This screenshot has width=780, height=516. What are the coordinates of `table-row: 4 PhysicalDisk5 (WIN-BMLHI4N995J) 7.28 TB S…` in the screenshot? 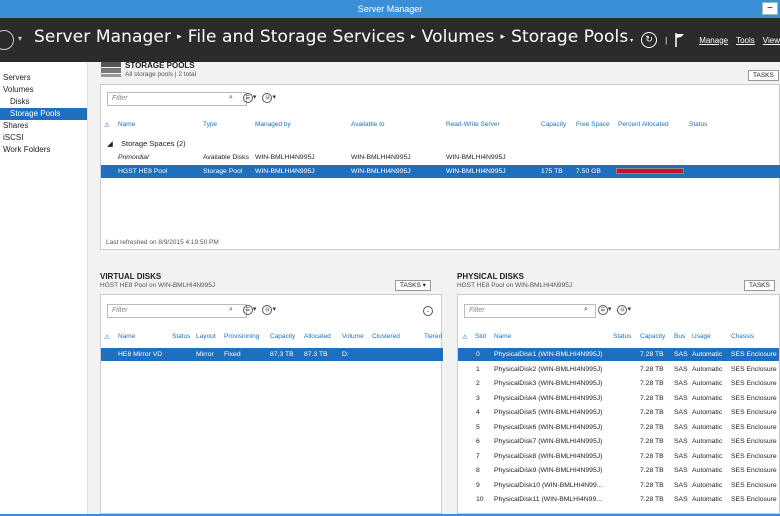 It's located at (618, 412).